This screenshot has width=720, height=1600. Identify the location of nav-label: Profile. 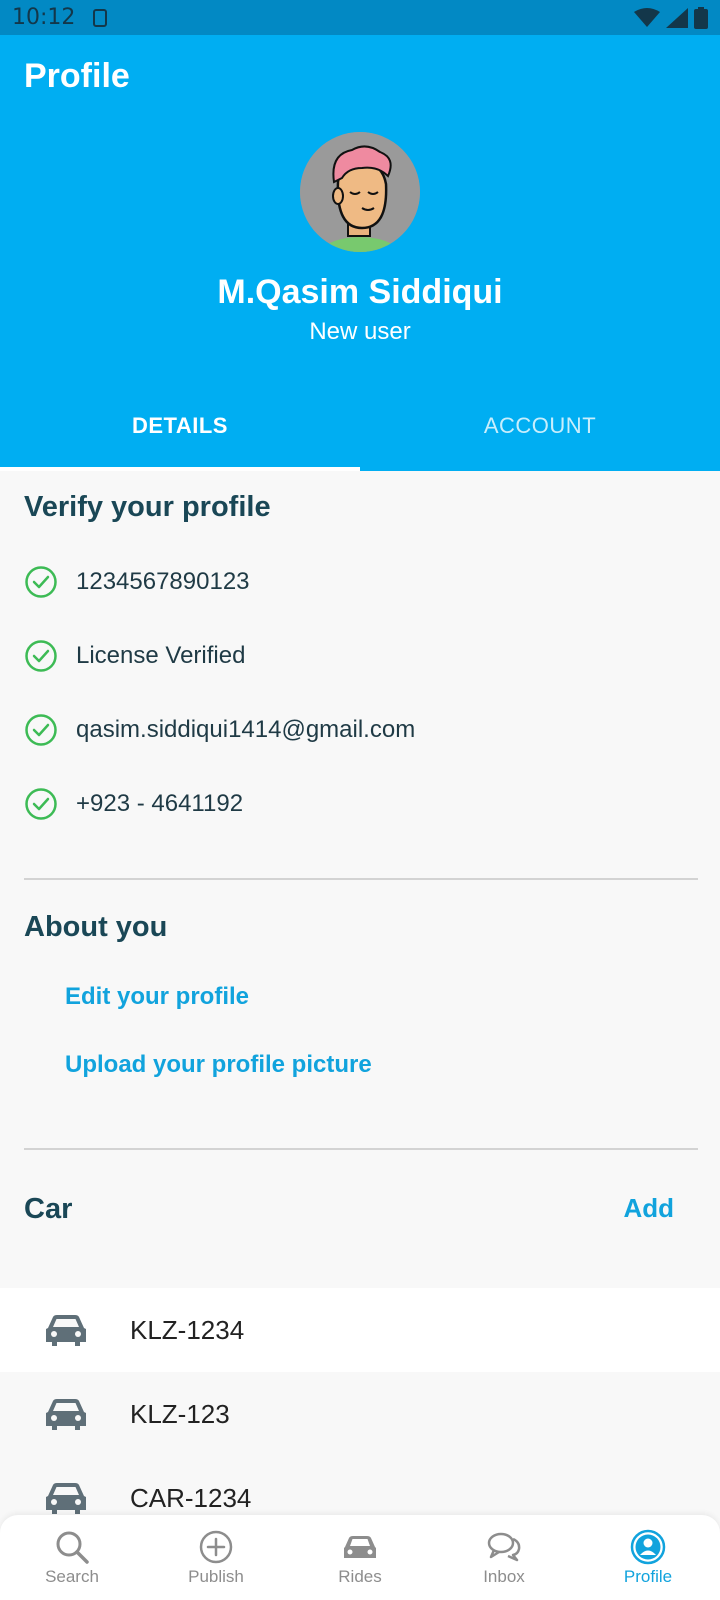
(648, 1576).